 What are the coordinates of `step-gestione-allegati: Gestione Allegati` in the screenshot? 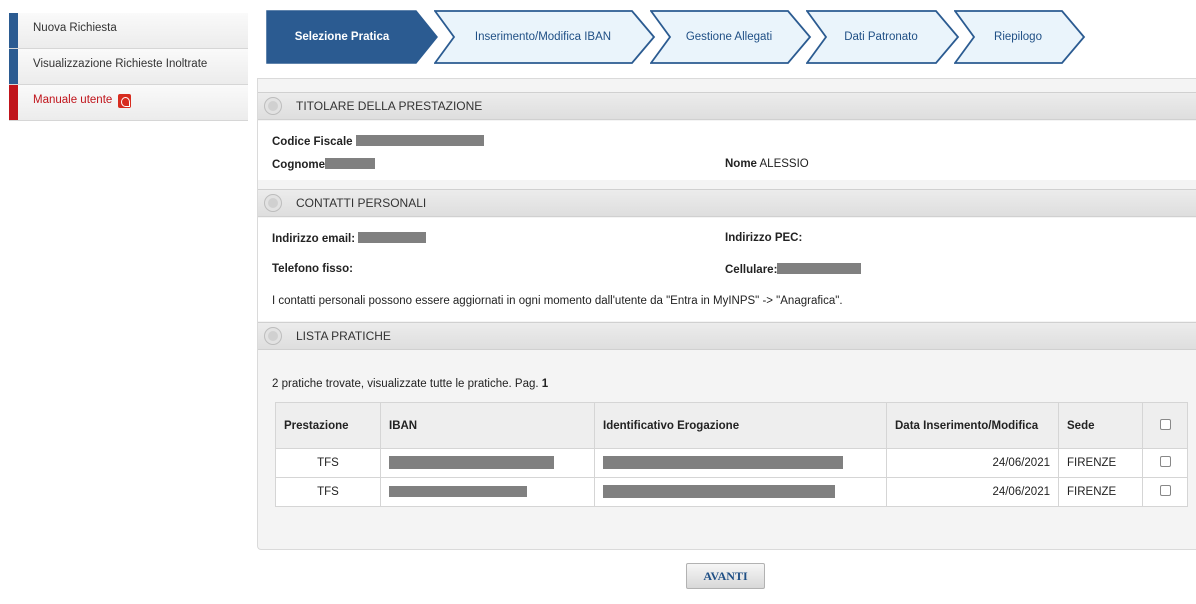 It's located at (731, 37).